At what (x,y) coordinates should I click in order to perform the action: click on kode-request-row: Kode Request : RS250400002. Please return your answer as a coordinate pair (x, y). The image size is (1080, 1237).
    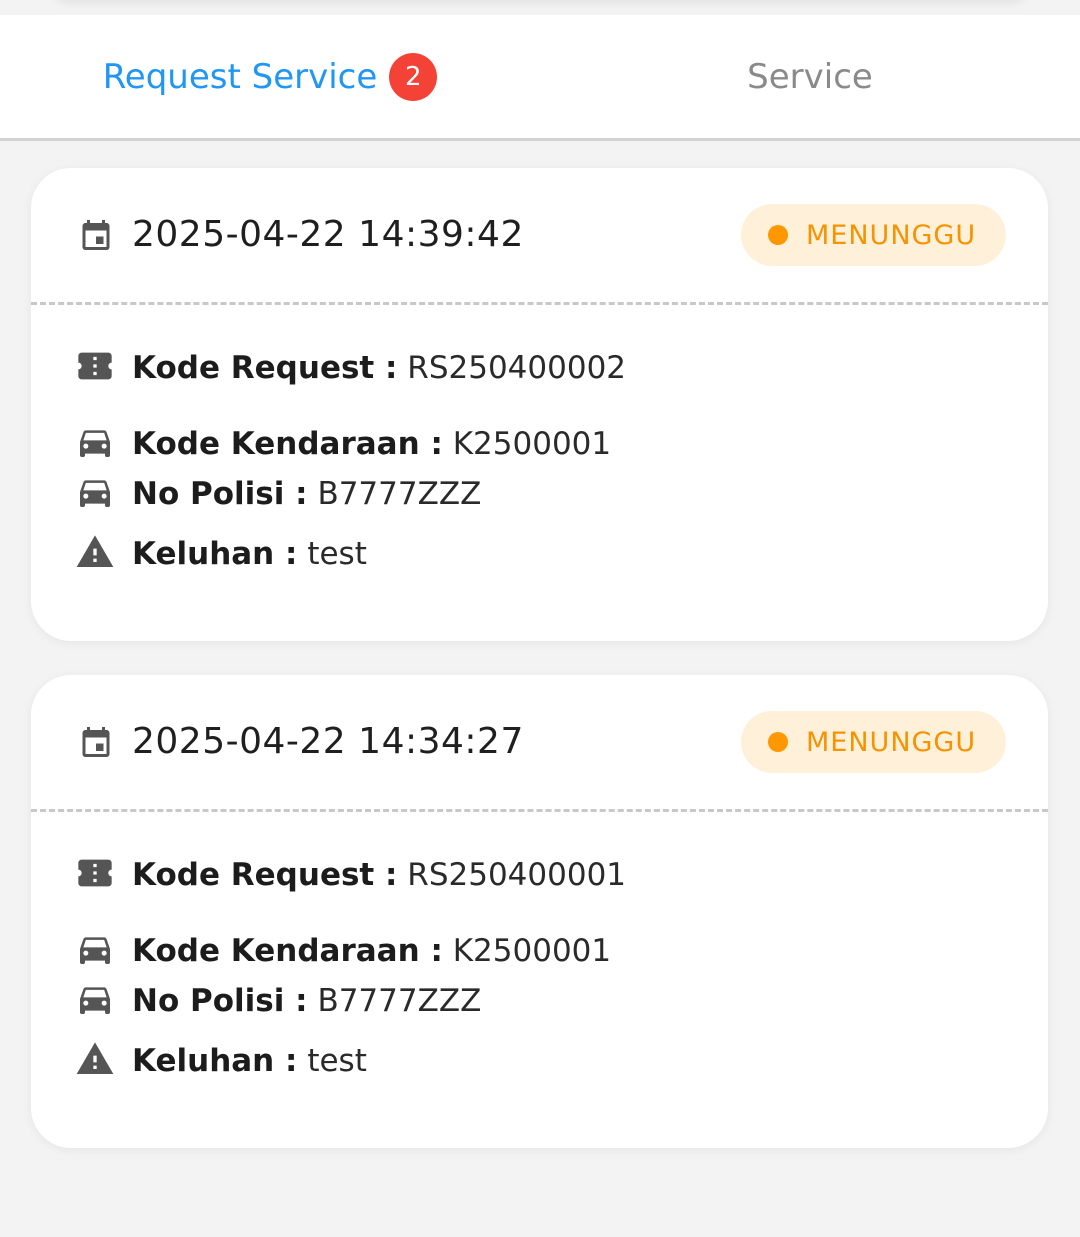
    Looking at the image, I should click on (539, 369).